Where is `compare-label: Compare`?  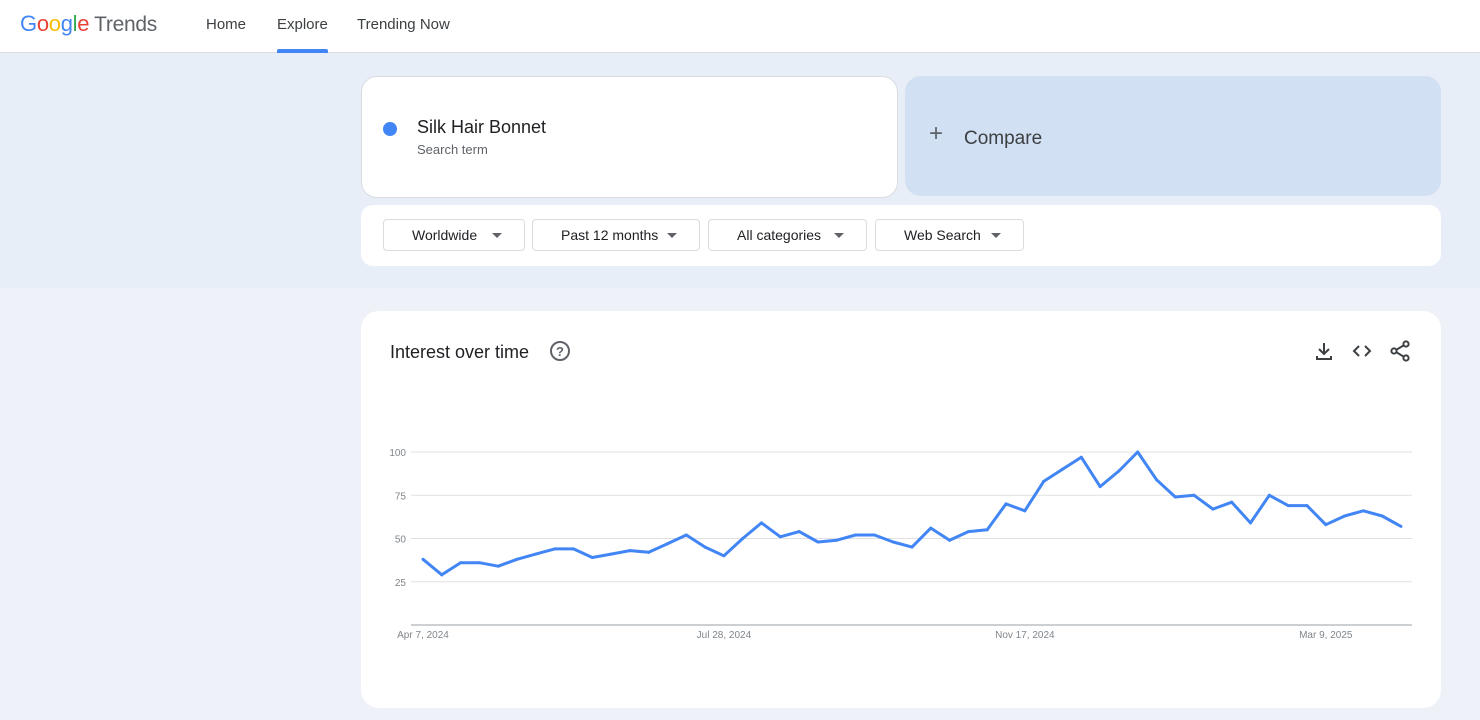 compare-label: Compare is located at coordinates (1003, 138).